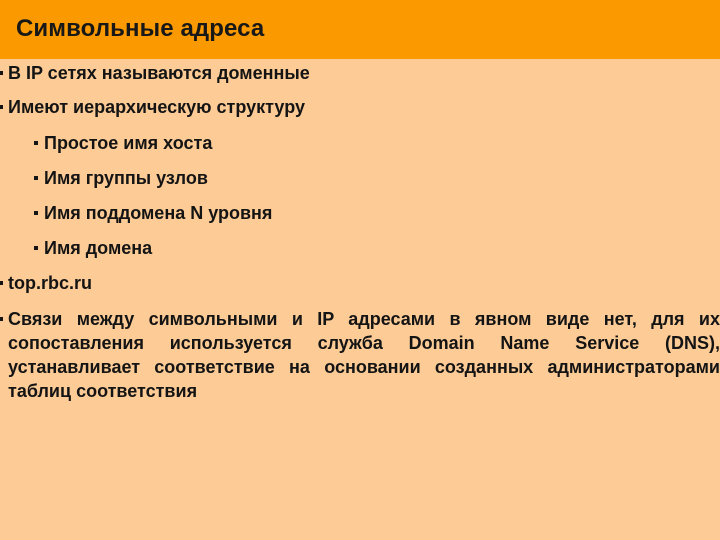 The height and width of the screenshot is (540, 720). Describe the element at coordinates (140, 28) in the screenshot. I see `page-title: Символьные адреса` at that location.